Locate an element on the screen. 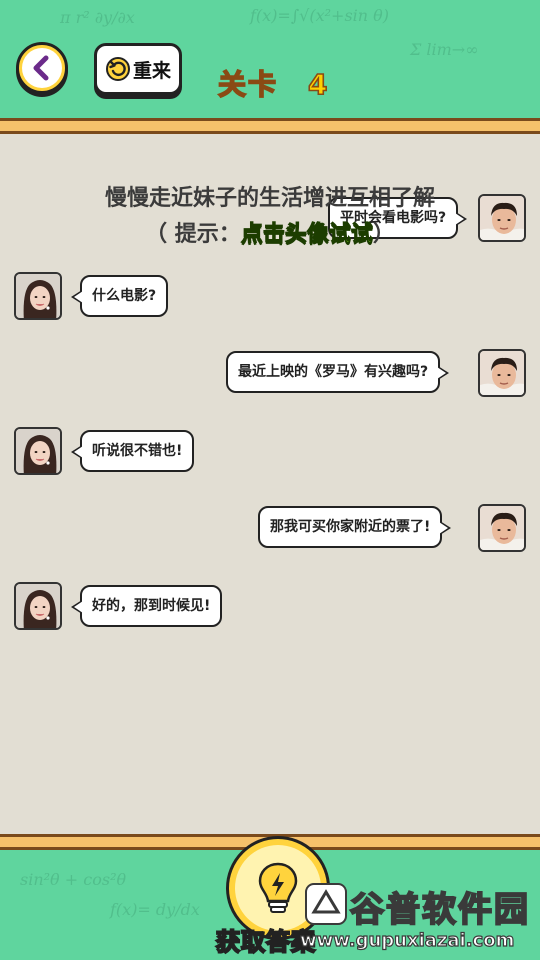 The width and height of the screenshot is (540, 960). chat-bubble: 听说很不错也! is located at coordinates (132, 451).